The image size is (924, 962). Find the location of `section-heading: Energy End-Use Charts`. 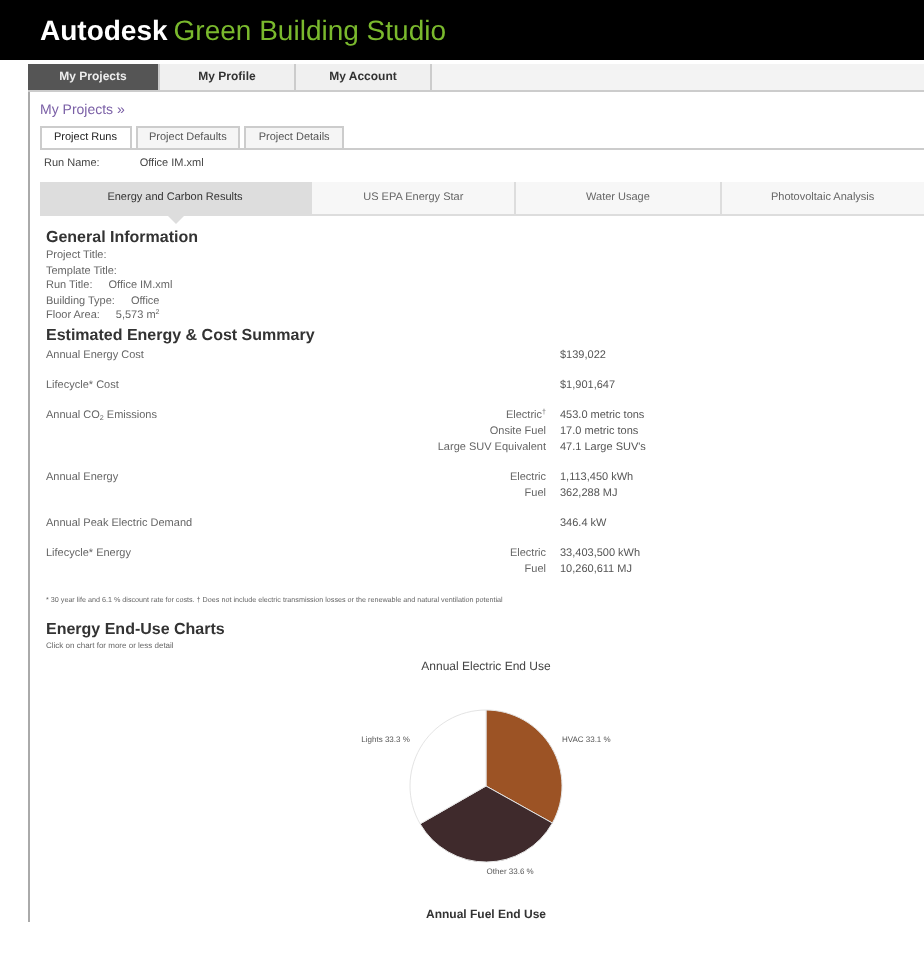

section-heading: Energy End-Use Charts is located at coordinates (136, 629).